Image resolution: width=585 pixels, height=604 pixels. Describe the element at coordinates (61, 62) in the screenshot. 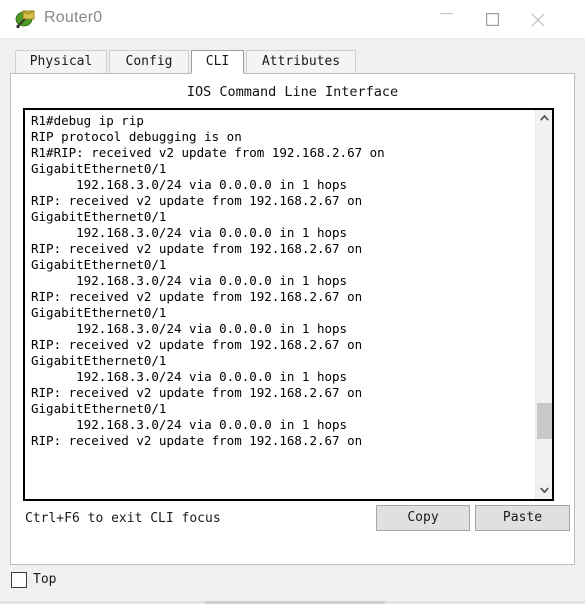

I see `tab-physical: Physical` at that location.